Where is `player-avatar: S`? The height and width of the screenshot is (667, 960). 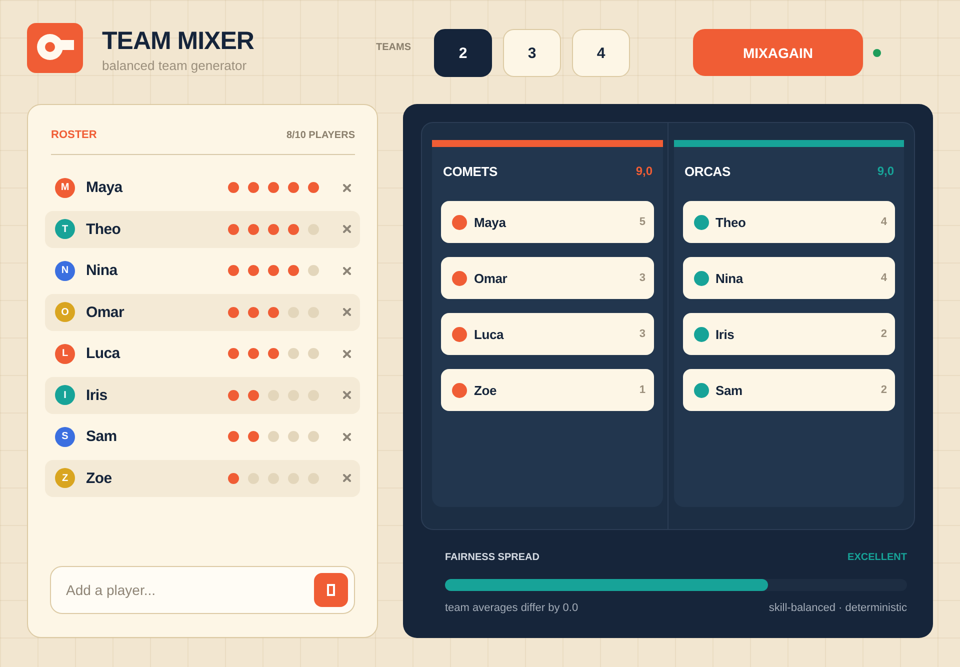
player-avatar: S is located at coordinates (65, 436).